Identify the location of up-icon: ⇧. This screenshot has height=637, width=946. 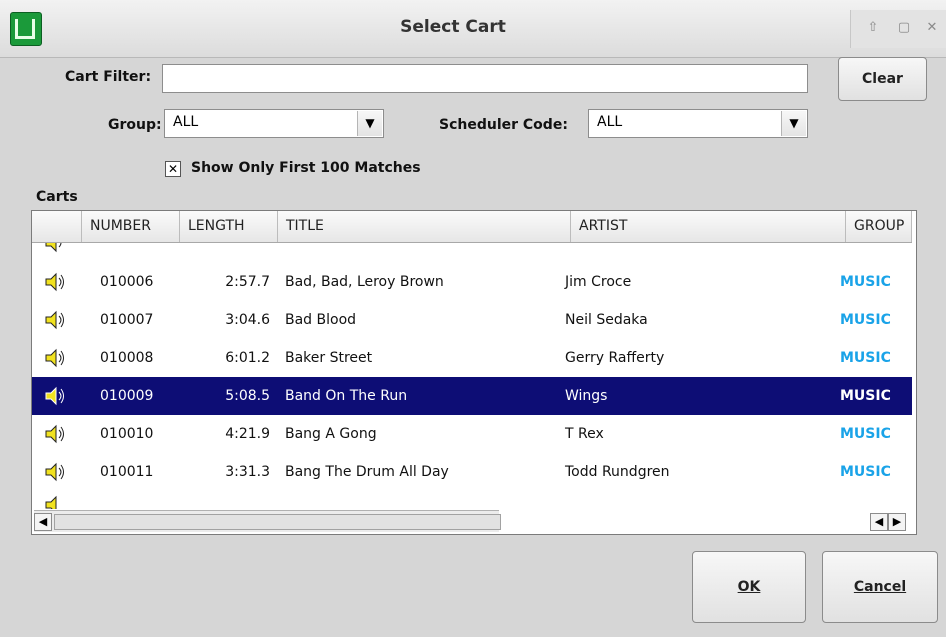
(873, 28).